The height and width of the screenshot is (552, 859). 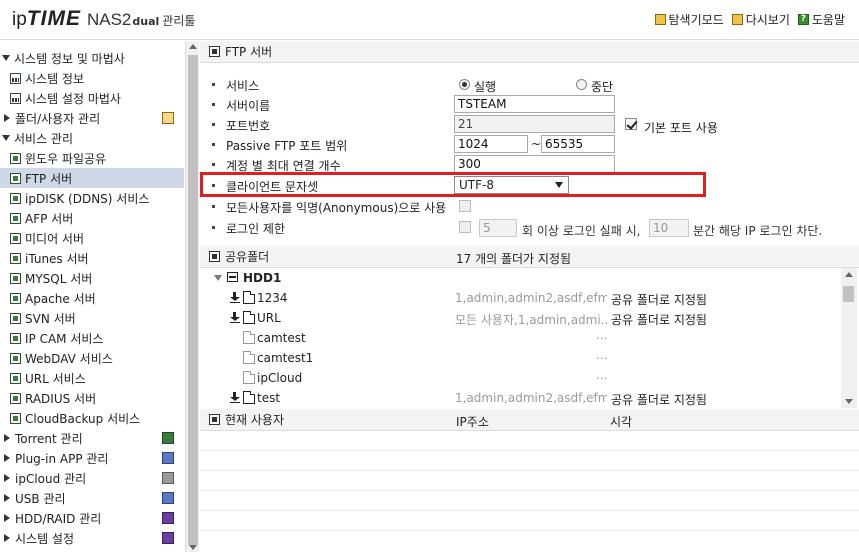 What do you see at coordinates (92, 398) in the screenshot?
I see `sidebar-item-radius: RADIUS 서버` at bounding box center [92, 398].